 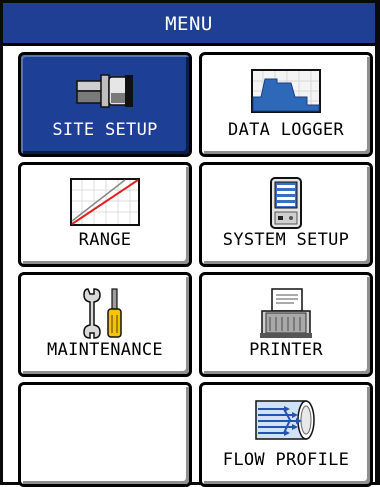 I want to click on printer-button: PRINTER, so click(x=286, y=324).